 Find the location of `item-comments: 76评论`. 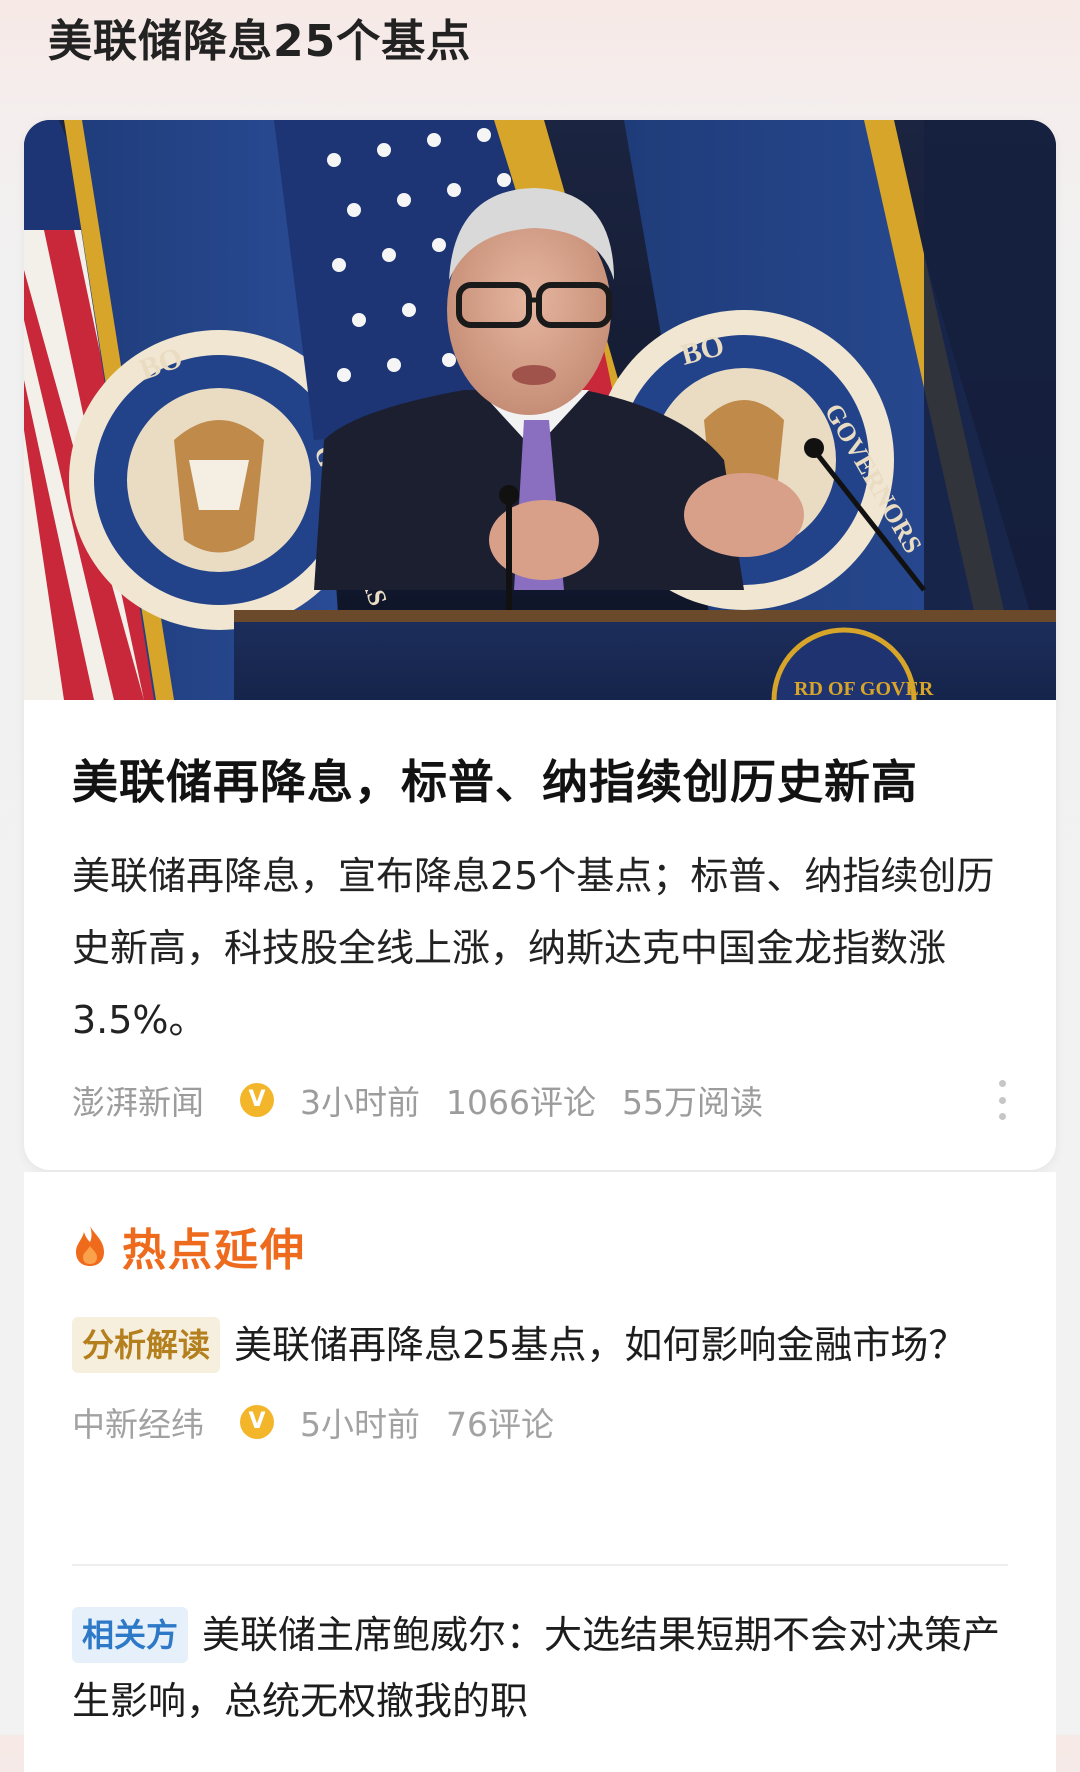

item-comments: 76评论 is located at coordinates (500, 1422).